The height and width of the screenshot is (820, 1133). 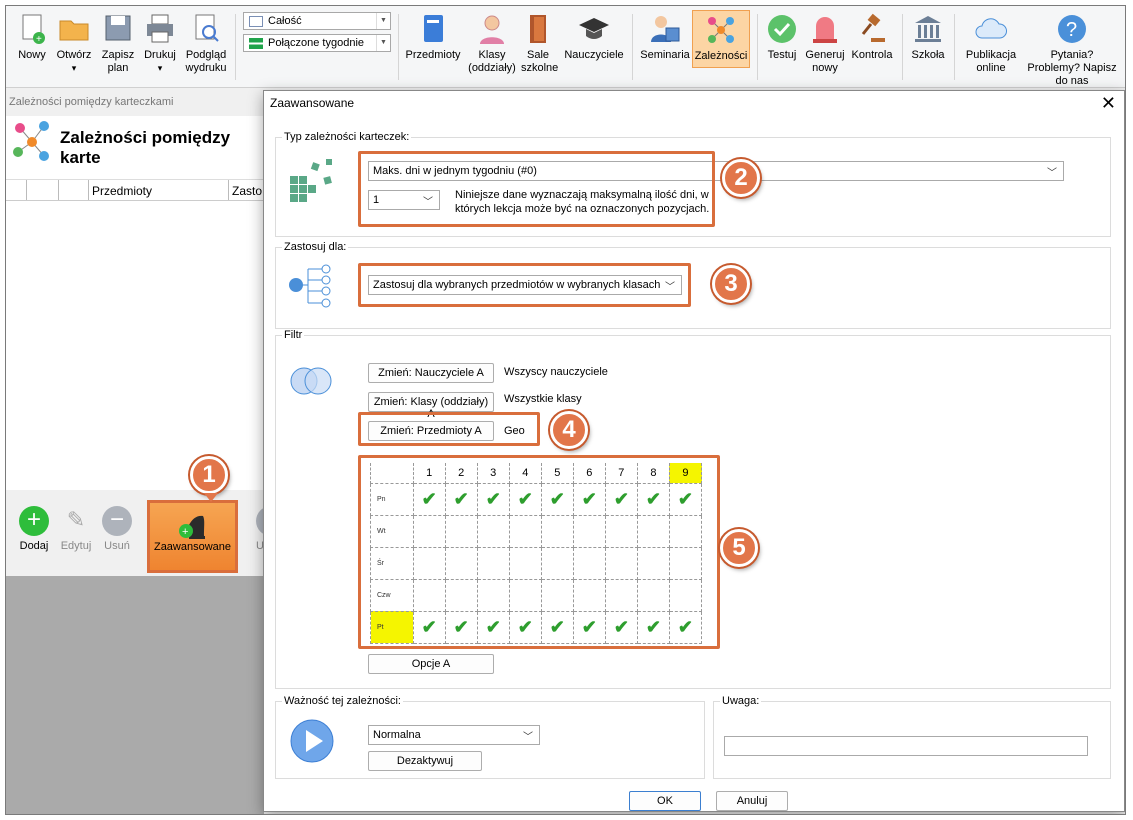 I want to click on scope-combo: Całość ▼, so click(x=317, y=21).